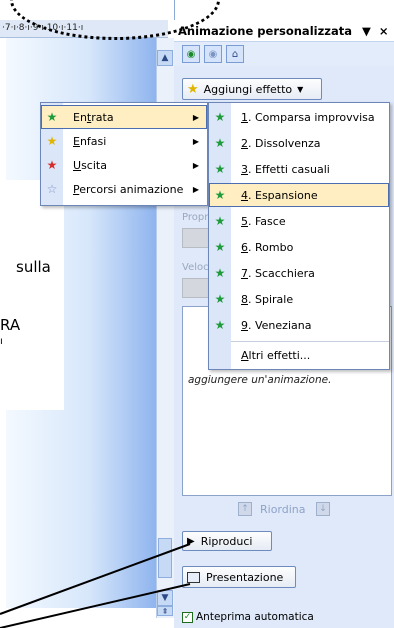  What do you see at coordinates (52, 141) in the screenshot?
I see `yellow-star-icon: ★` at bounding box center [52, 141].